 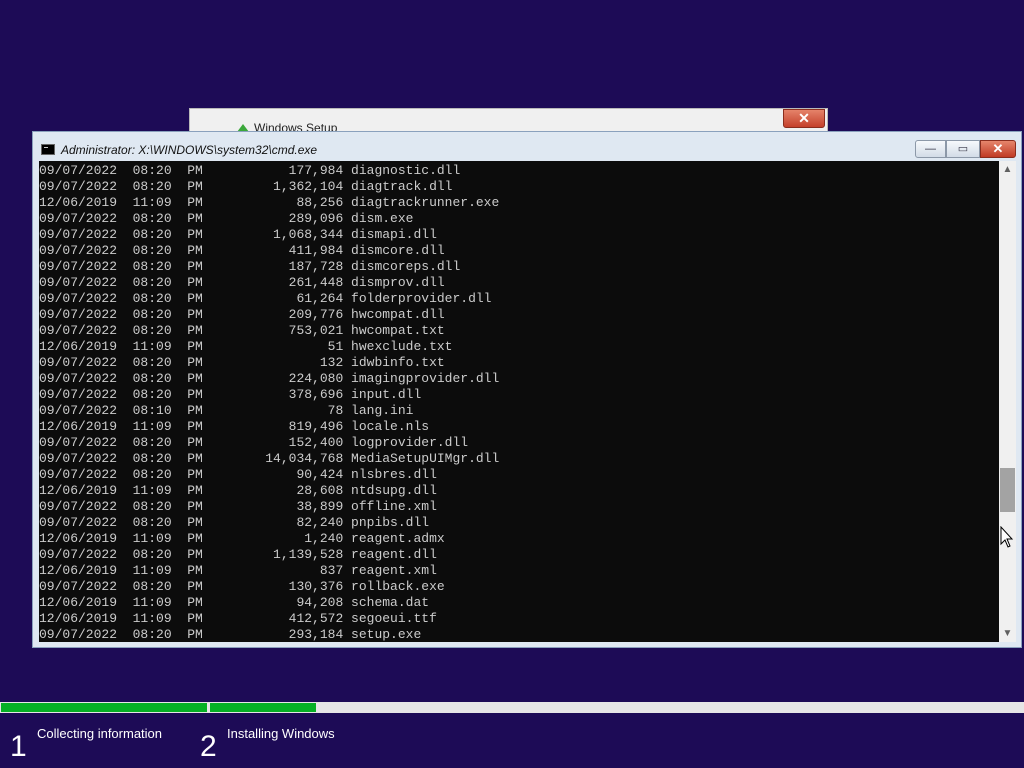 What do you see at coordinates (18, 746) in the screenshot?
I see `step-1-number: 1` at bounding box center [18, 746].